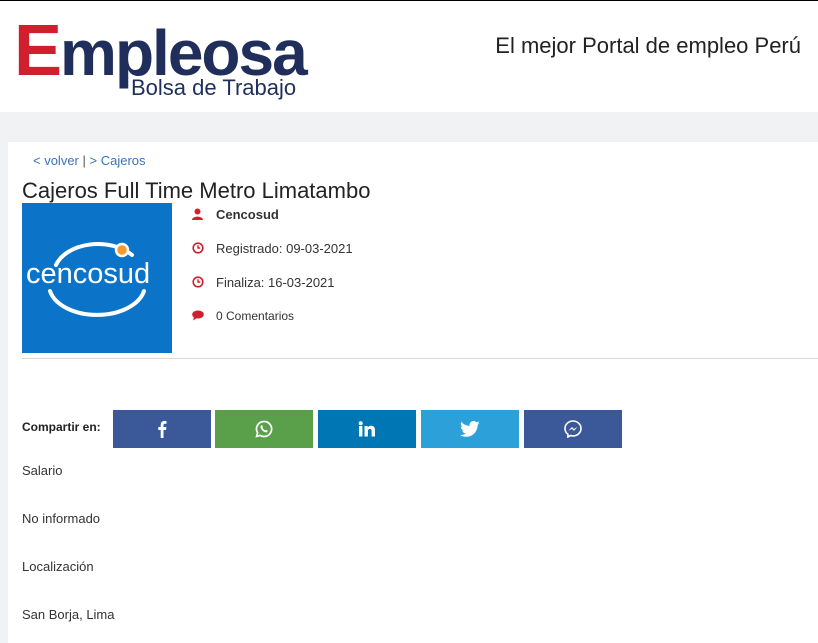  Describe the element at coordinates (4, 392) in the screenshot. I see `grey-side-gutter` at that location.